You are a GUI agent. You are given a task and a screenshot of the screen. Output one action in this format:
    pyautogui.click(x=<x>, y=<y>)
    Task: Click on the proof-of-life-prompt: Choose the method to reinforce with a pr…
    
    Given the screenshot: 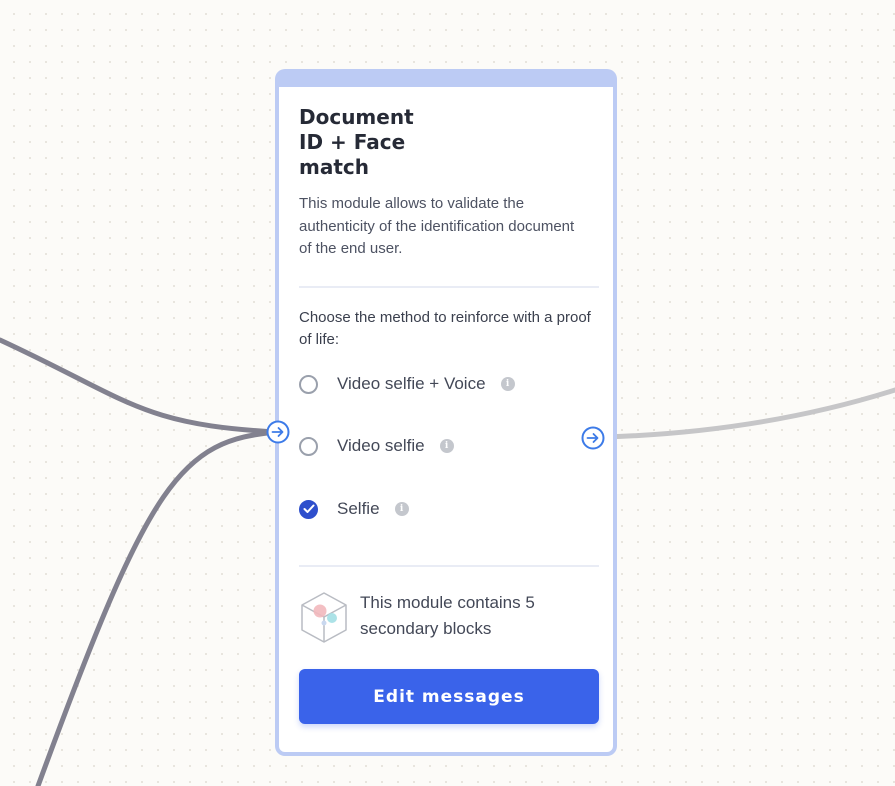 What is the action you would take?
    pyautogui.click(x=445, y=328)
    